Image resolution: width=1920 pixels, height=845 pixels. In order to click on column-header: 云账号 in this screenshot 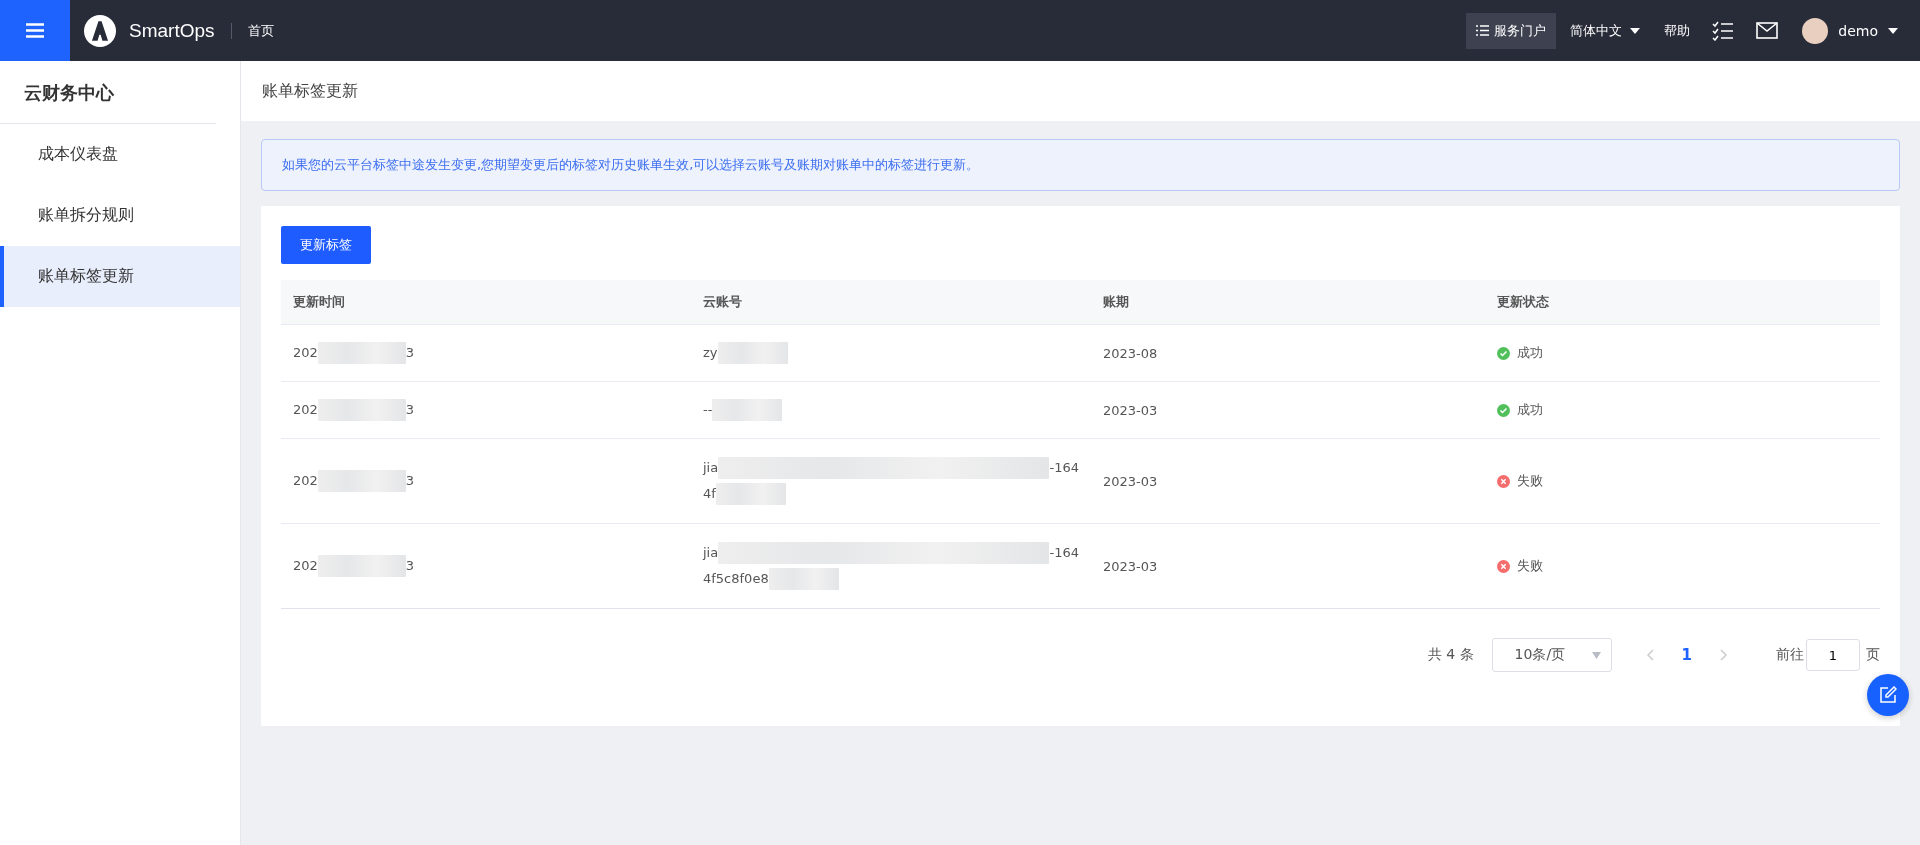, I will do `click(891, 302)`.